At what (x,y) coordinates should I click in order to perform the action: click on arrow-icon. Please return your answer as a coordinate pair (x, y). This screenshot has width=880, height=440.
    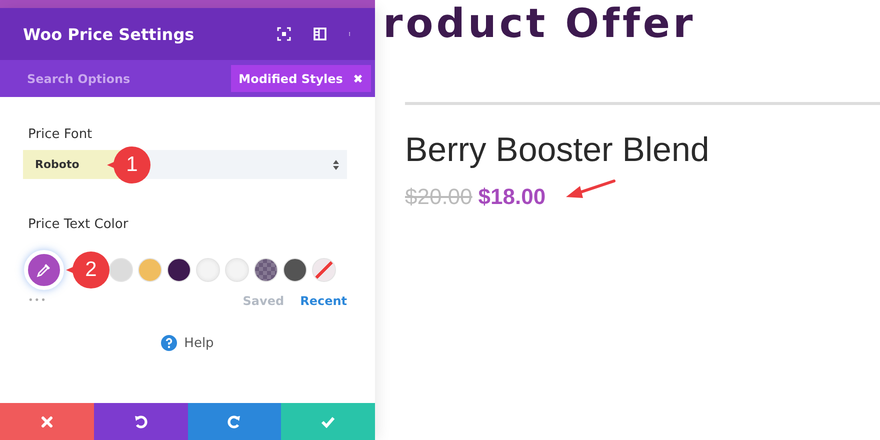
    Looking at the image, I should click on (590, 190).